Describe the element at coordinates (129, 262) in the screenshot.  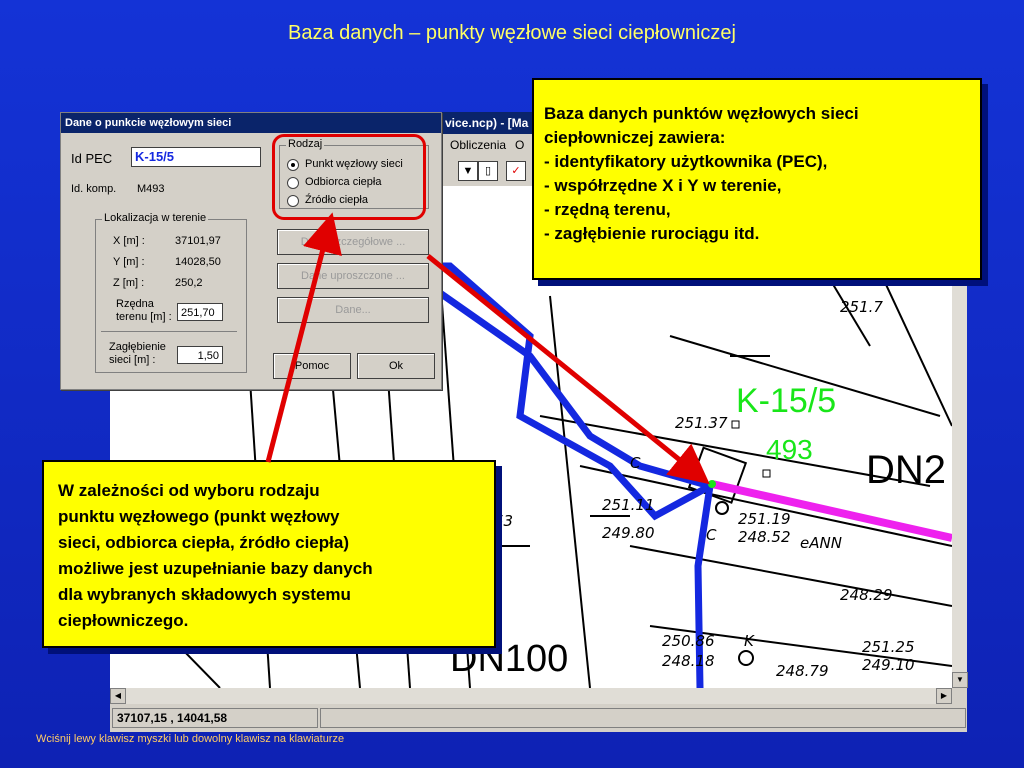
I see `y-label: Y [m] :` at that location.